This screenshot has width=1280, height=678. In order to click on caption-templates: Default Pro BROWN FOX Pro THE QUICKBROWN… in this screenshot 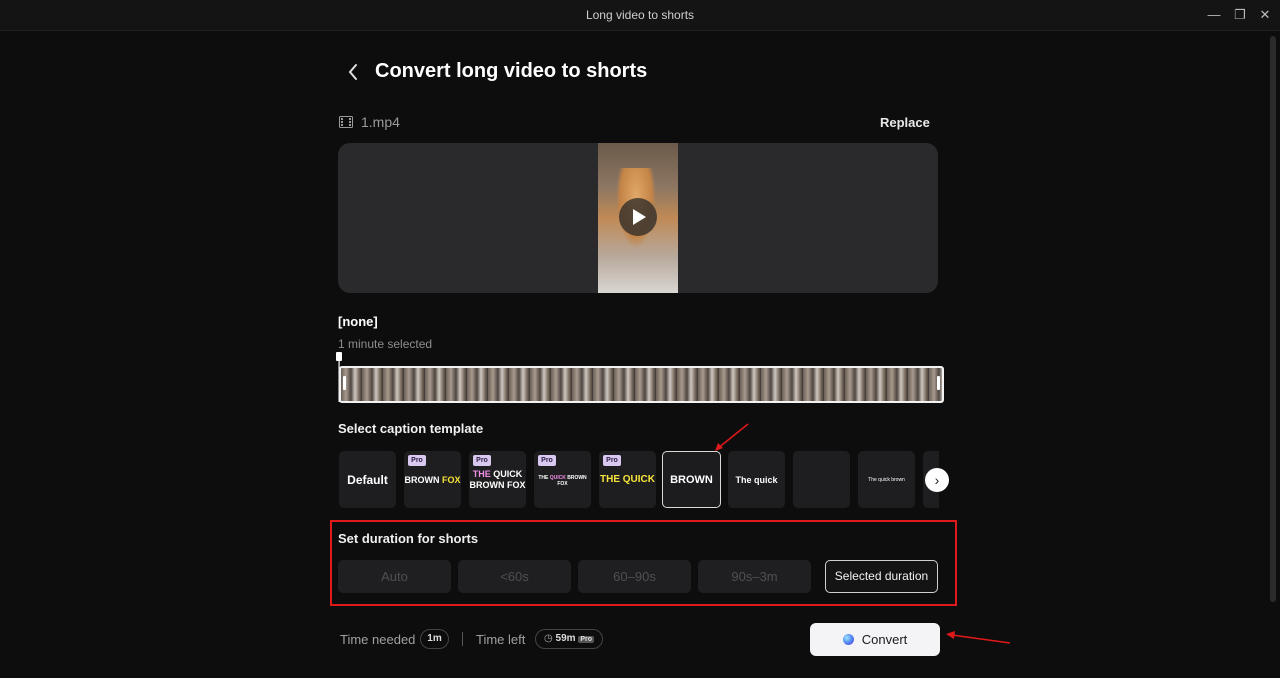, I will do `click(639, 479)`.